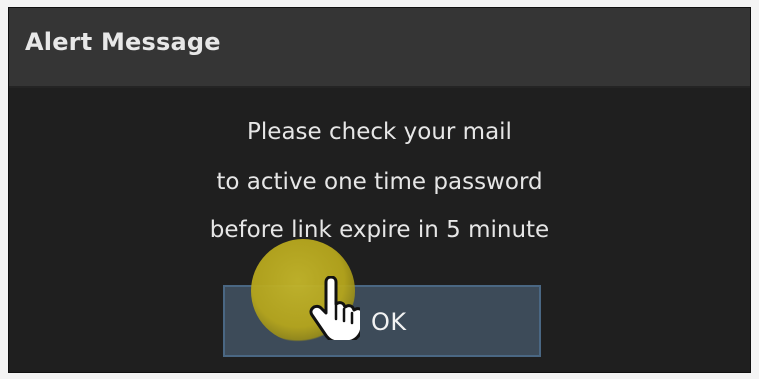  What do you see at coordinates (379, 182) in the screenshot?
I see `message-line-2: to active one time password` at bounding box center [379, 182].